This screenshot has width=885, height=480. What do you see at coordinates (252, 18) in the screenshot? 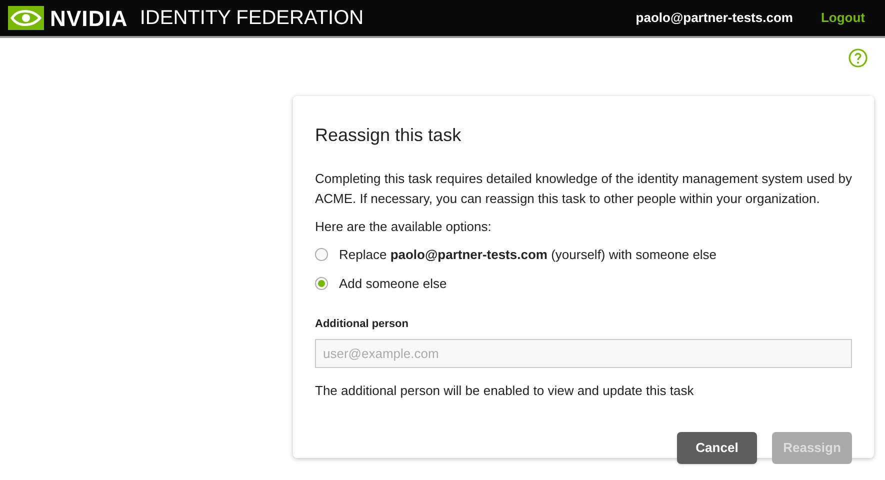
I see `app-title: IDENTITY FEDERATION` at bounding box center [252, 18].